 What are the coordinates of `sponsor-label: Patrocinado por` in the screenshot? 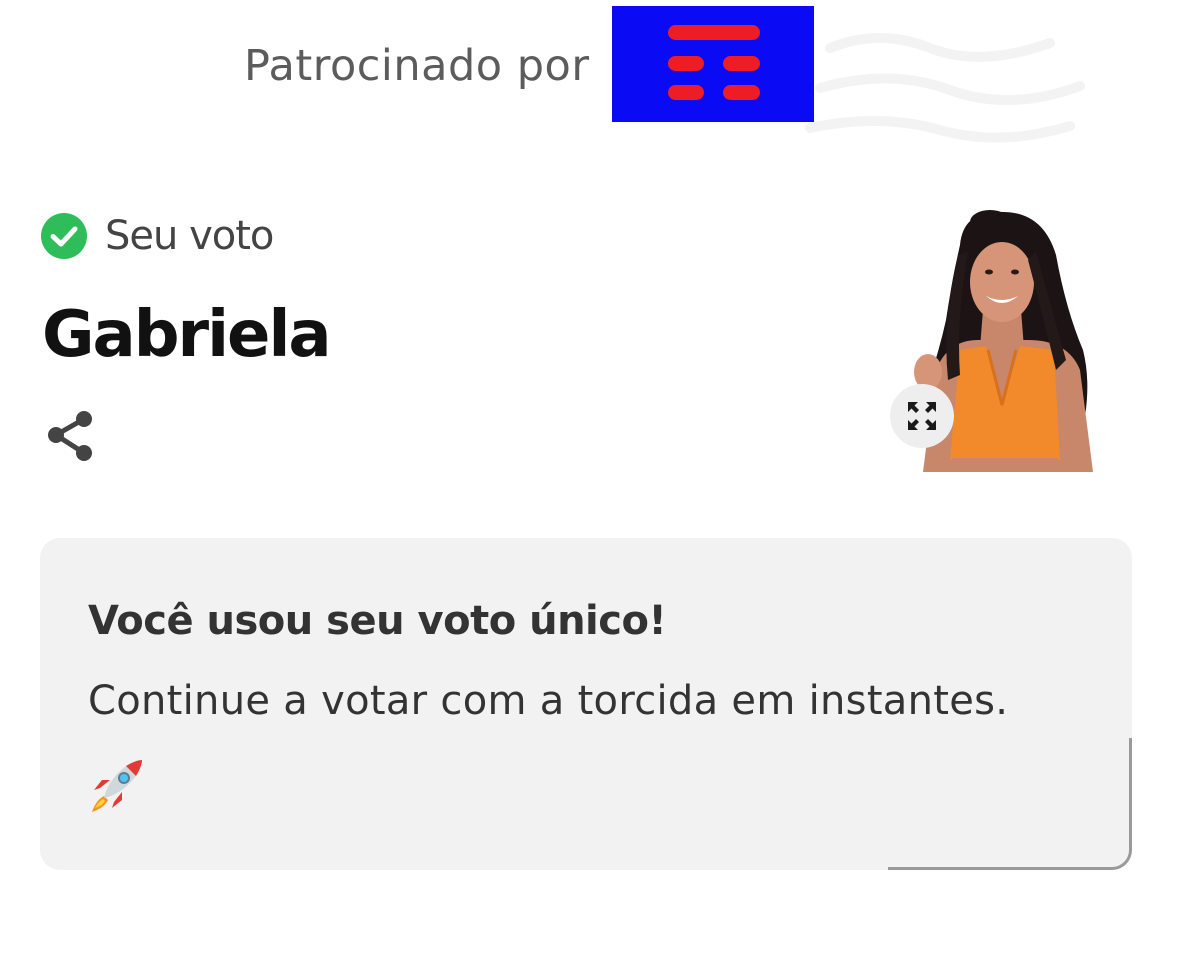 It's located at (417, 66).